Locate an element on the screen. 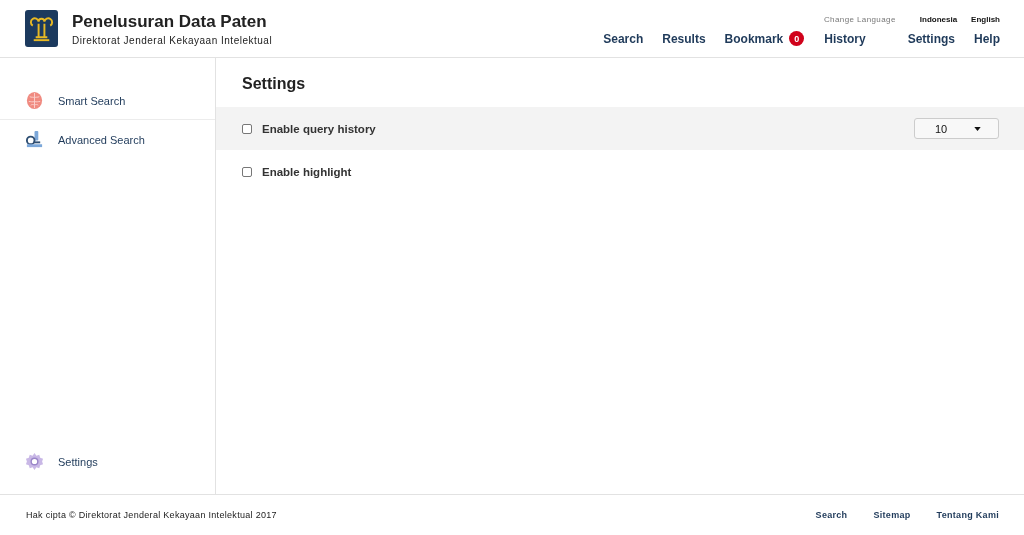  count-select: 10 is located at coordinates (956, 128).